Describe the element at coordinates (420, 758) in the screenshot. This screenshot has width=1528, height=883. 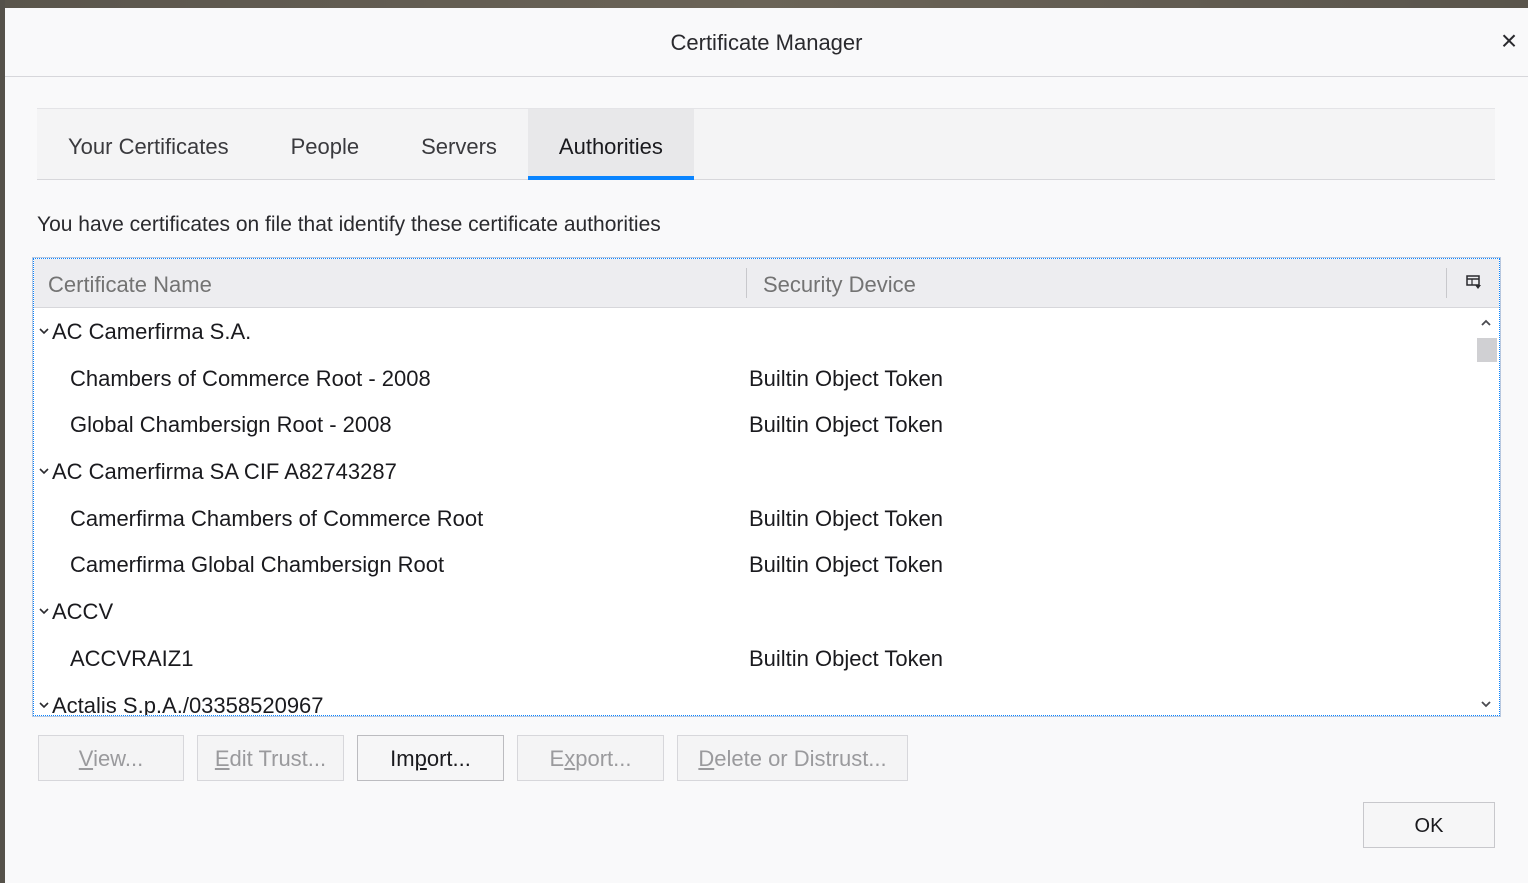
I see `button-access-key: p` at that location.